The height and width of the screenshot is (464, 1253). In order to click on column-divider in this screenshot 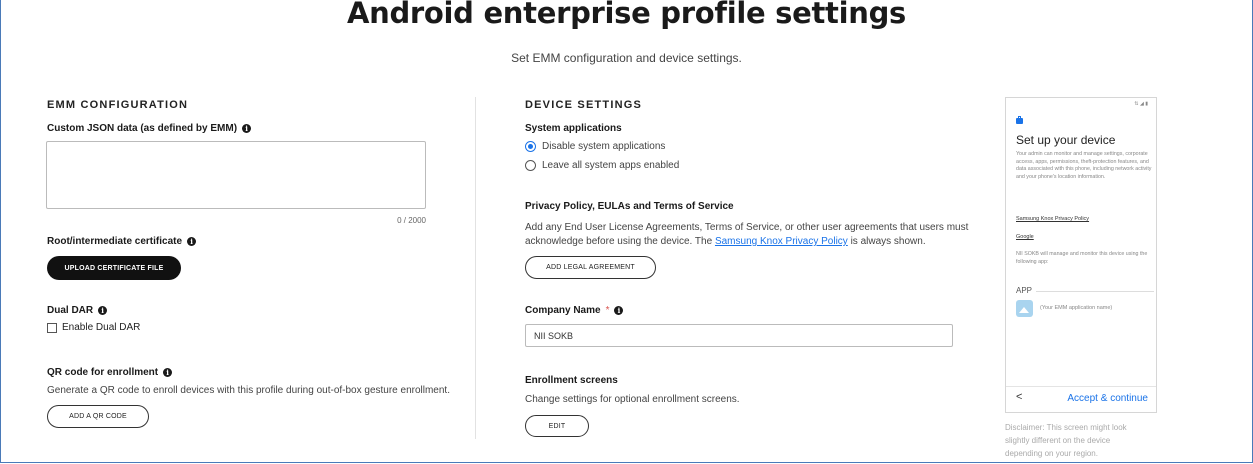, I will do `click(475, 268)`.